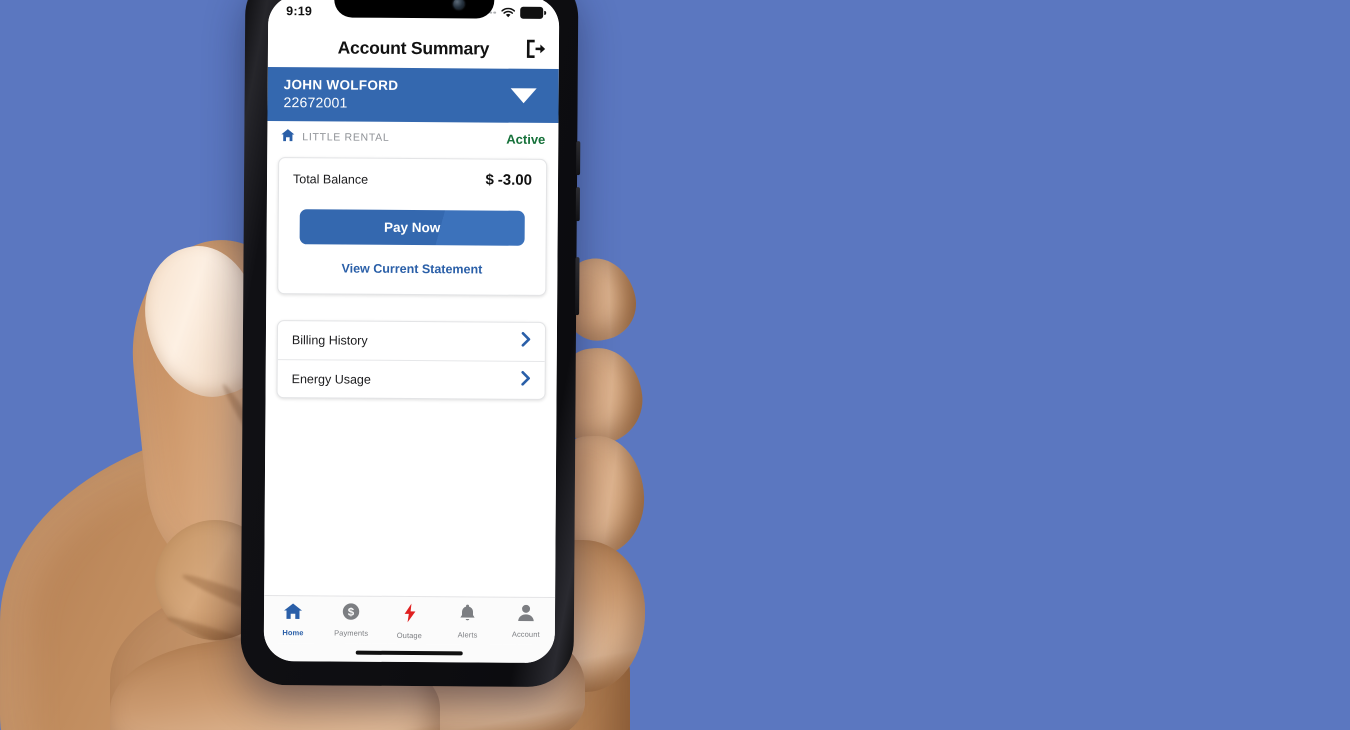 This screenshot has width=1350, height=730. I want to click on app-header: Account Summary, so click(413, 48).